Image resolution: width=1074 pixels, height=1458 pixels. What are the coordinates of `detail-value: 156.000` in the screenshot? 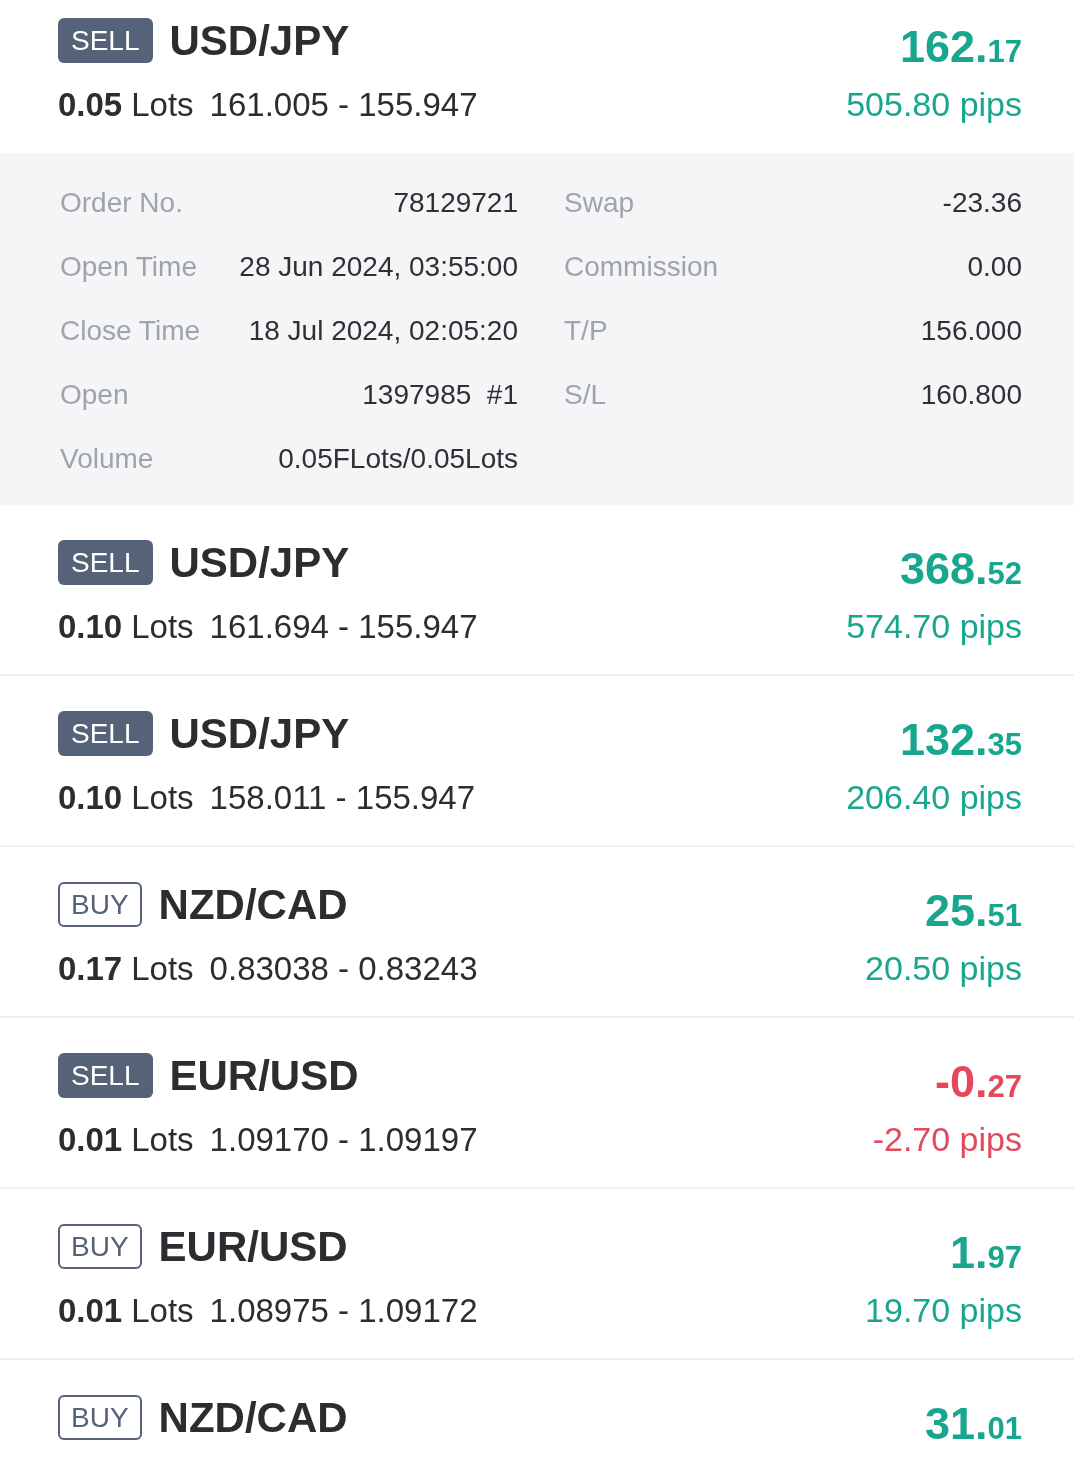 It's located at (971, 331).